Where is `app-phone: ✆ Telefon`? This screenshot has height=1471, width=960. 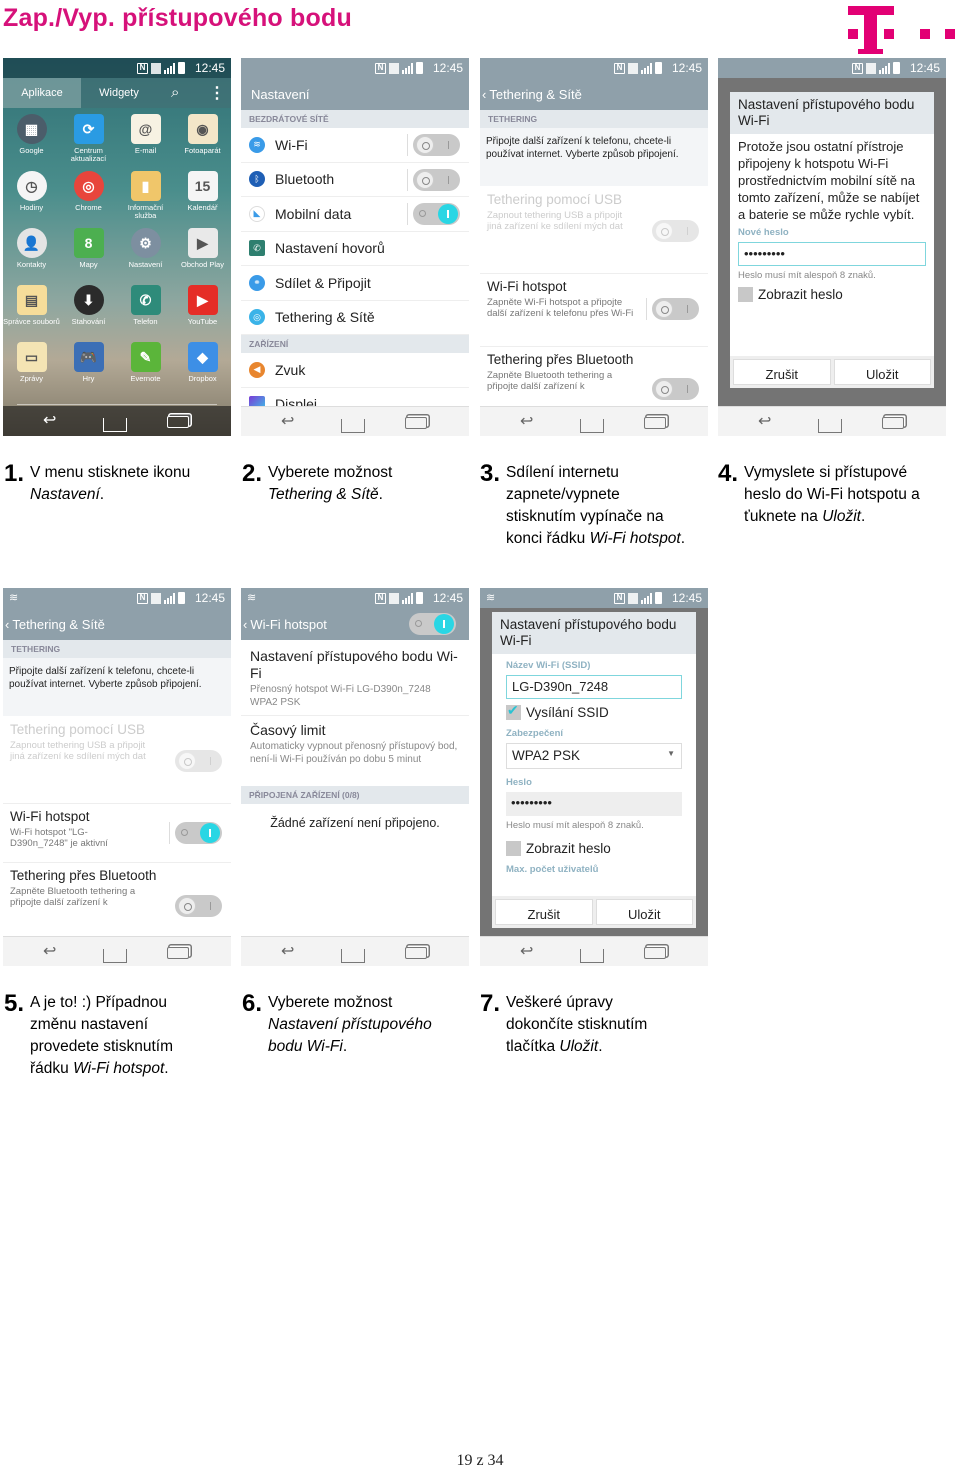
app-phone: ✆ Telefon is located at coordinates (145, 309).